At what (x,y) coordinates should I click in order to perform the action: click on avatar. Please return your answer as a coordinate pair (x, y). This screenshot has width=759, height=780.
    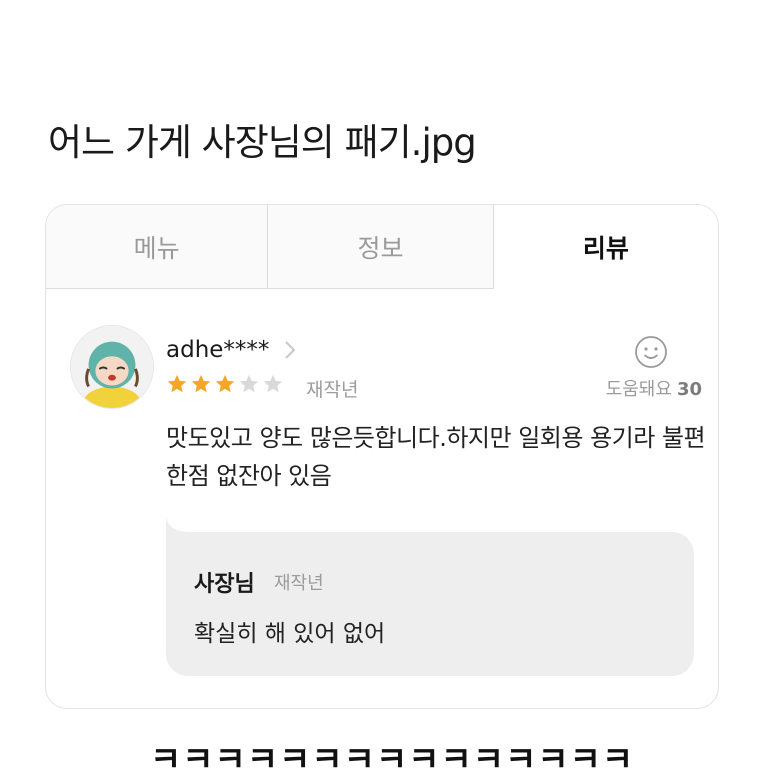
    Looking at the image, I should click on (112, 367).